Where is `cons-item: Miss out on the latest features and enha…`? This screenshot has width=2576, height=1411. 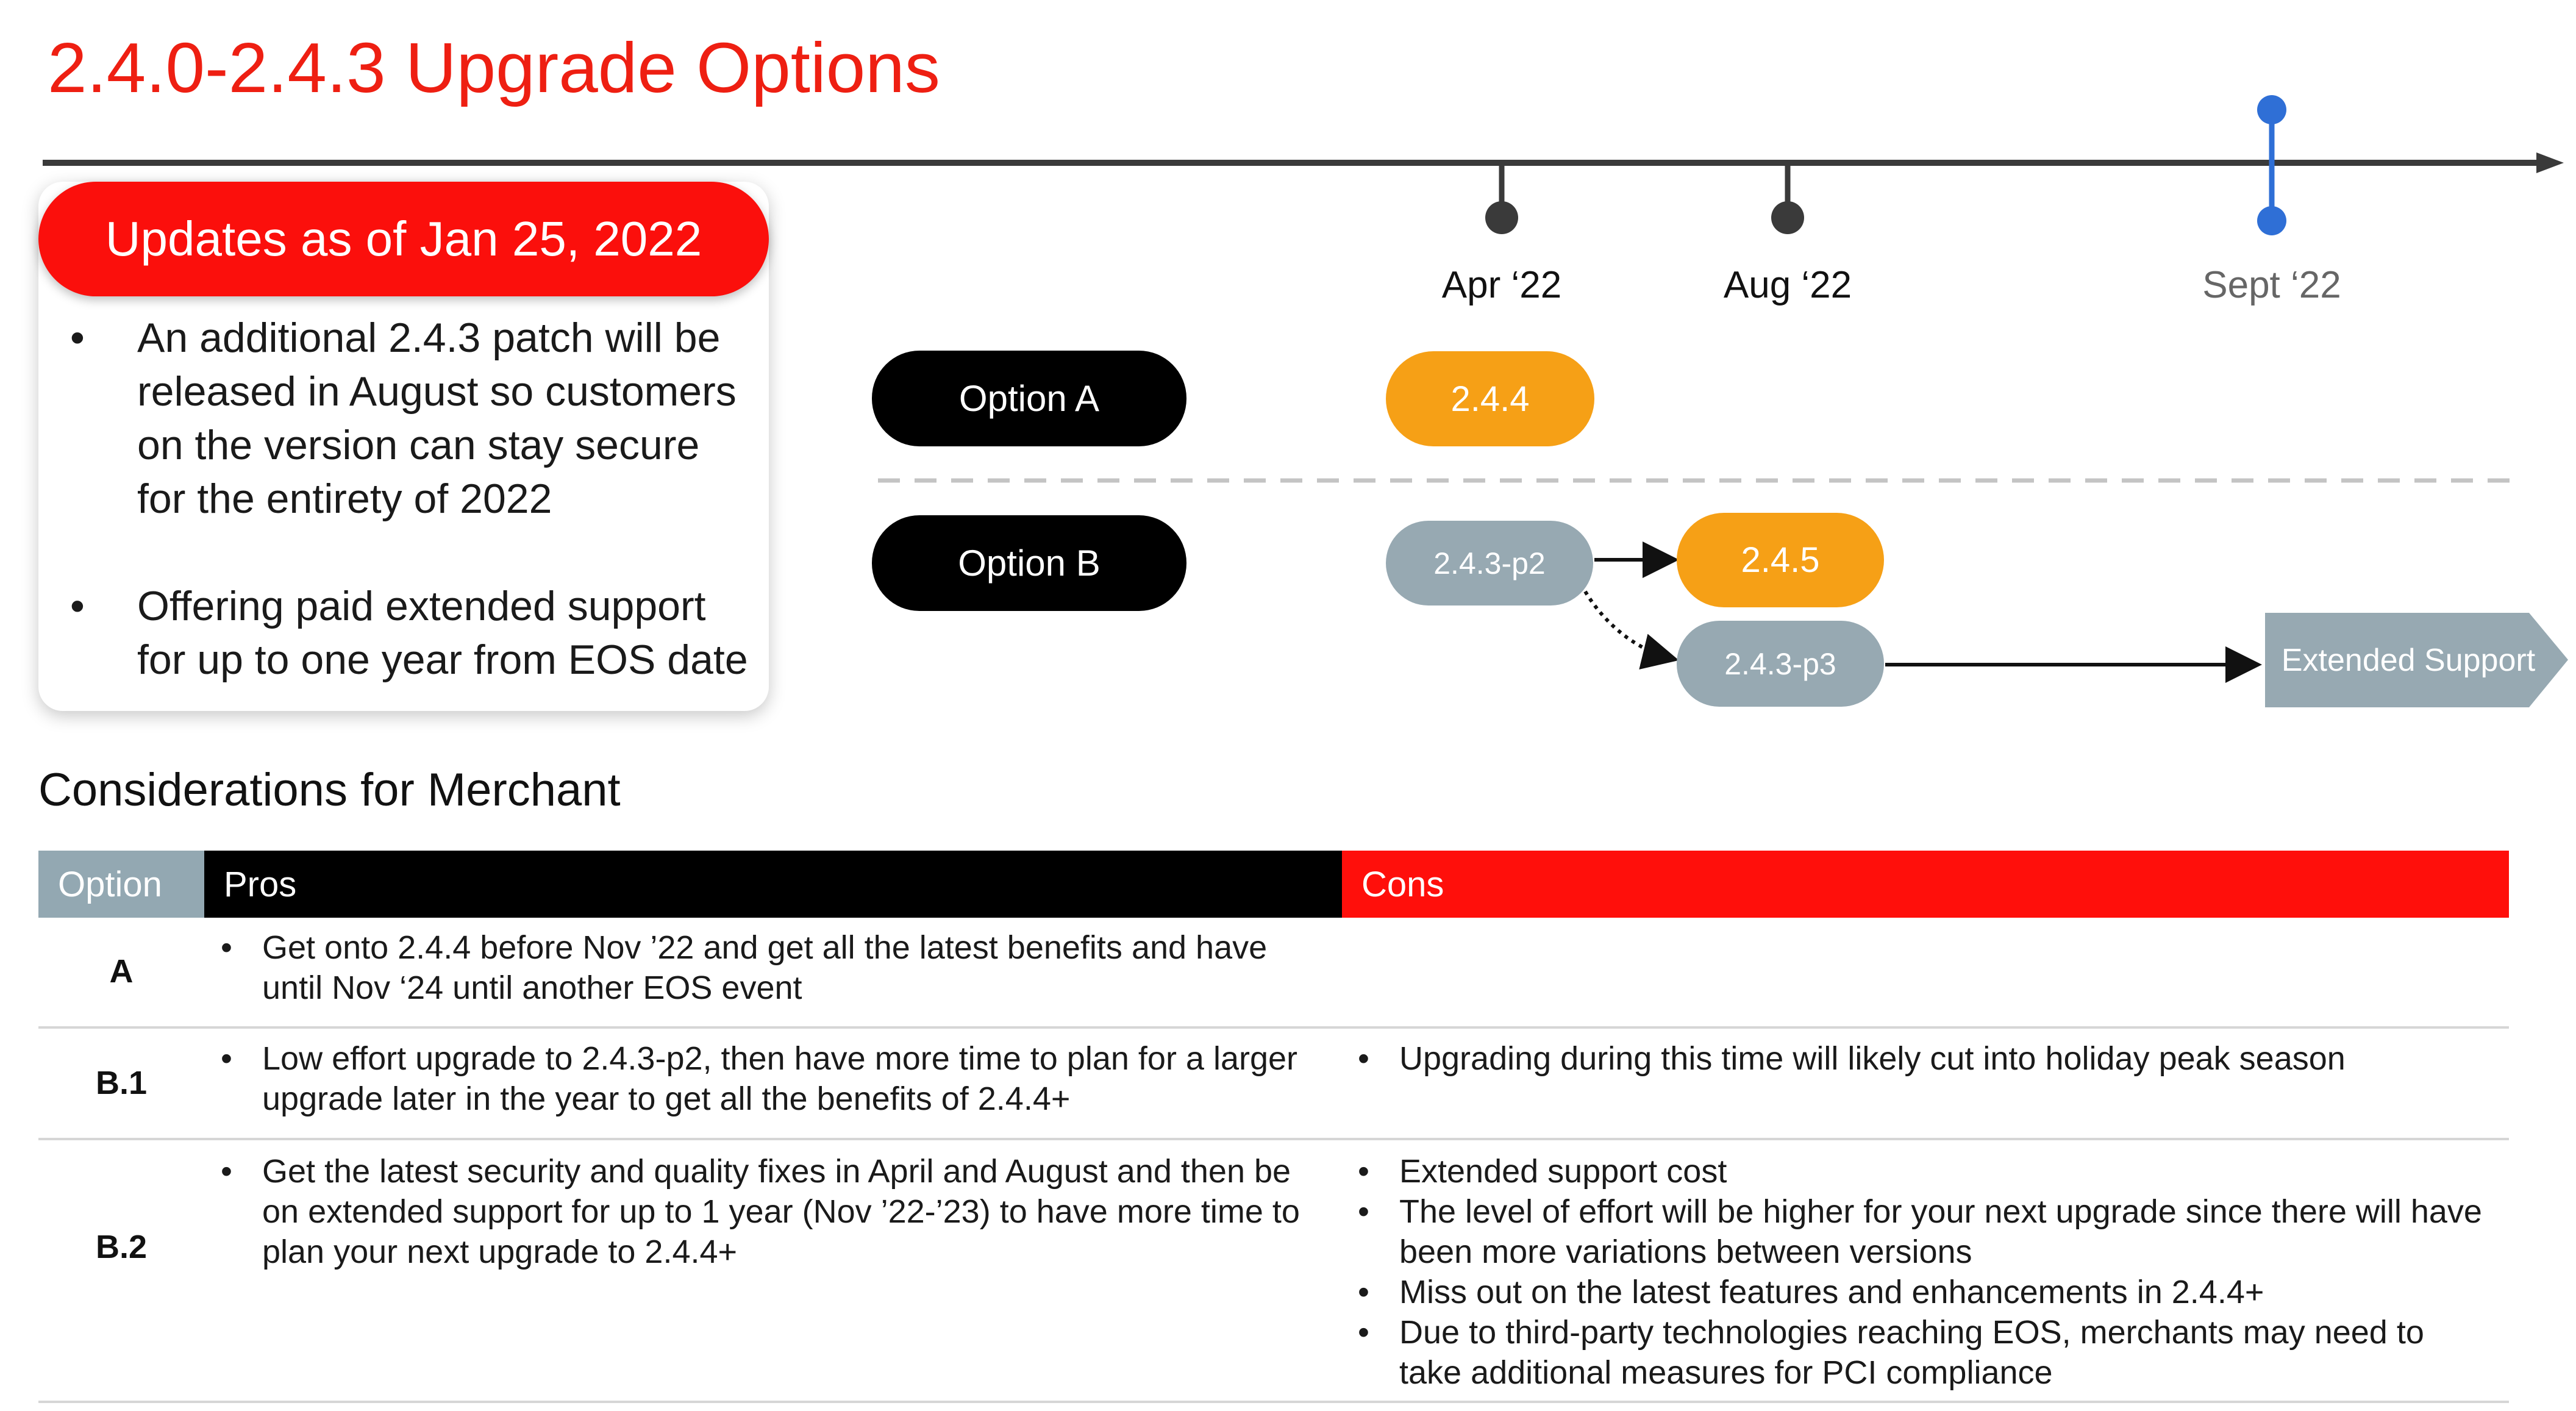
cons-item: Miss out on the latest features and enha… is located at coordinates (1917, 1292).